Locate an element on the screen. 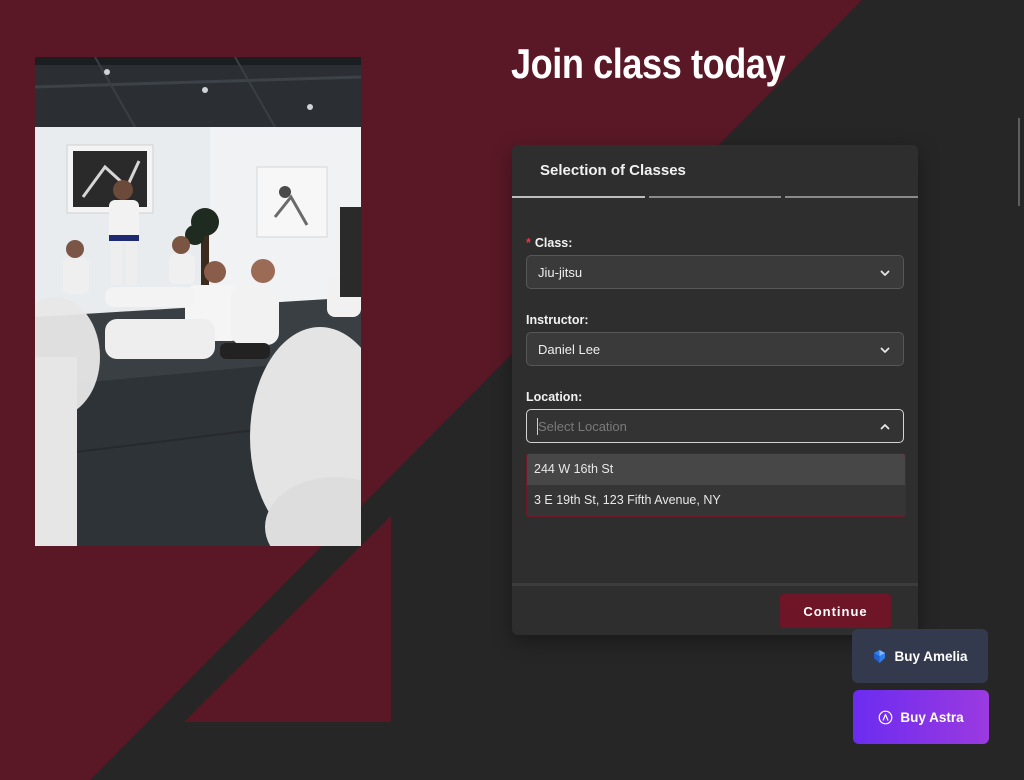 This screenshot has height=780, width=1024. instructor-select: Daniel Lee is located at coordinates (715, 349).